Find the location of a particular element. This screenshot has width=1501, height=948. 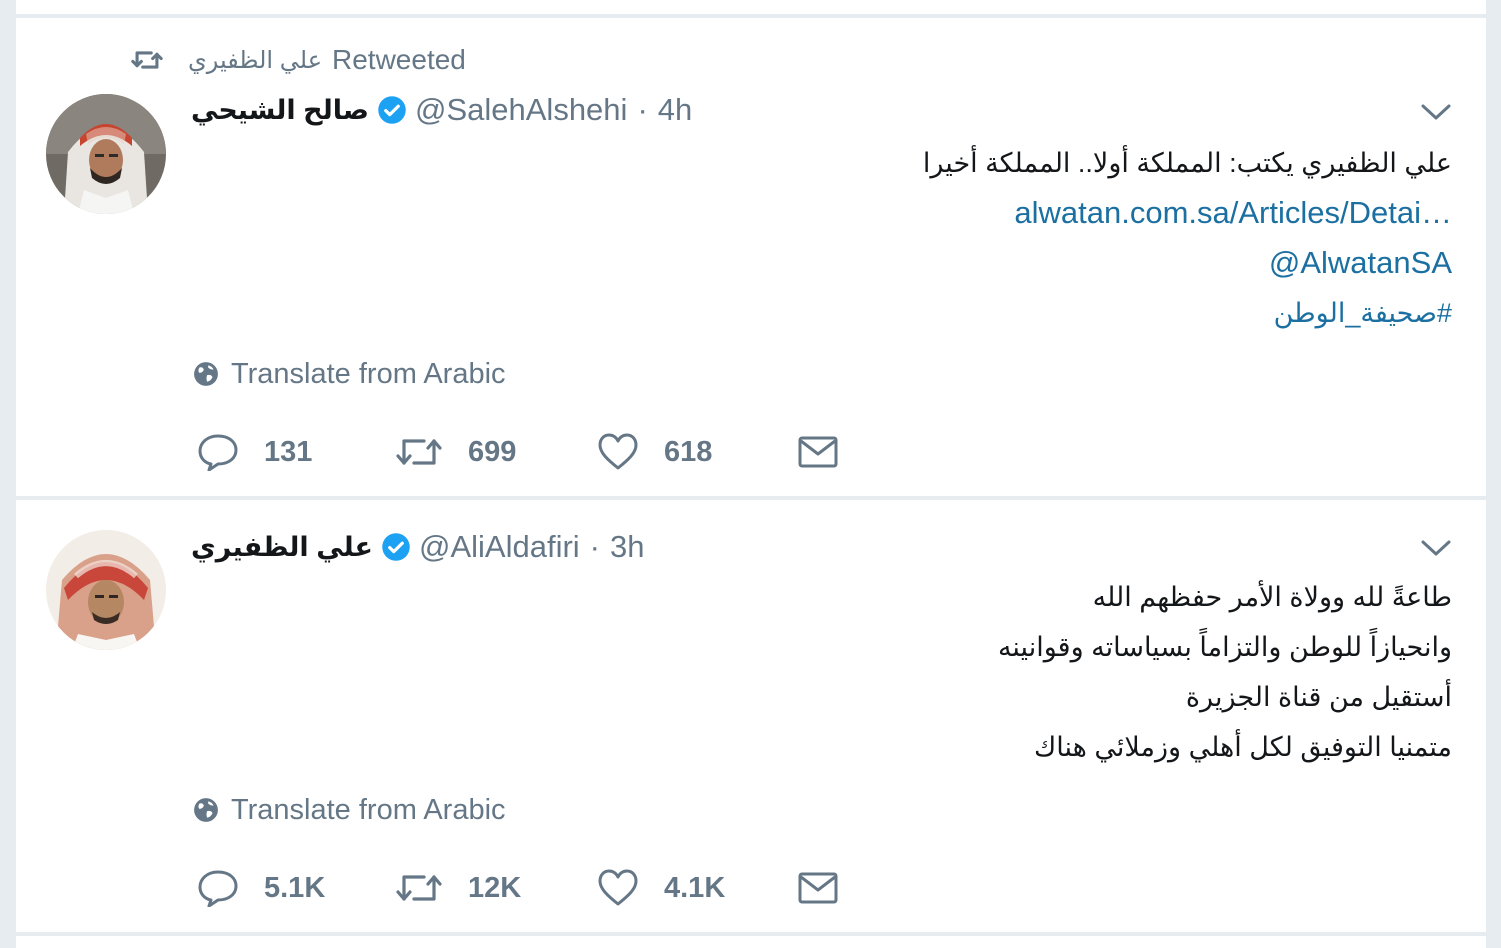

reply-button: 131 is located at coordinates (255, 452).